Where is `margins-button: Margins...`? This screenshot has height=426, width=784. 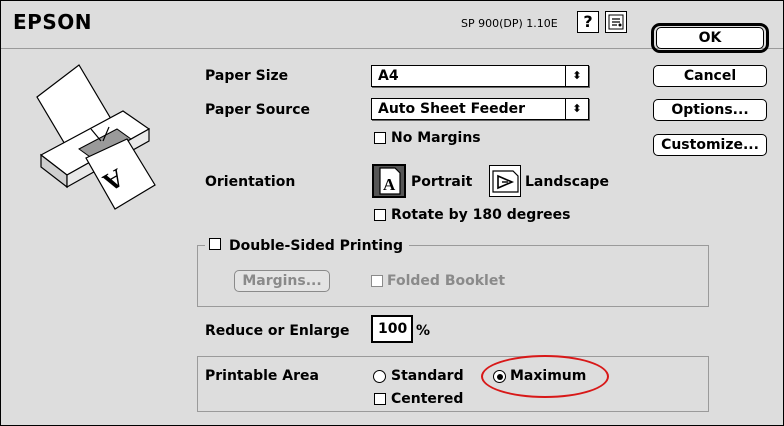
margins-button: Margins... is located at coordinates (282, 281).